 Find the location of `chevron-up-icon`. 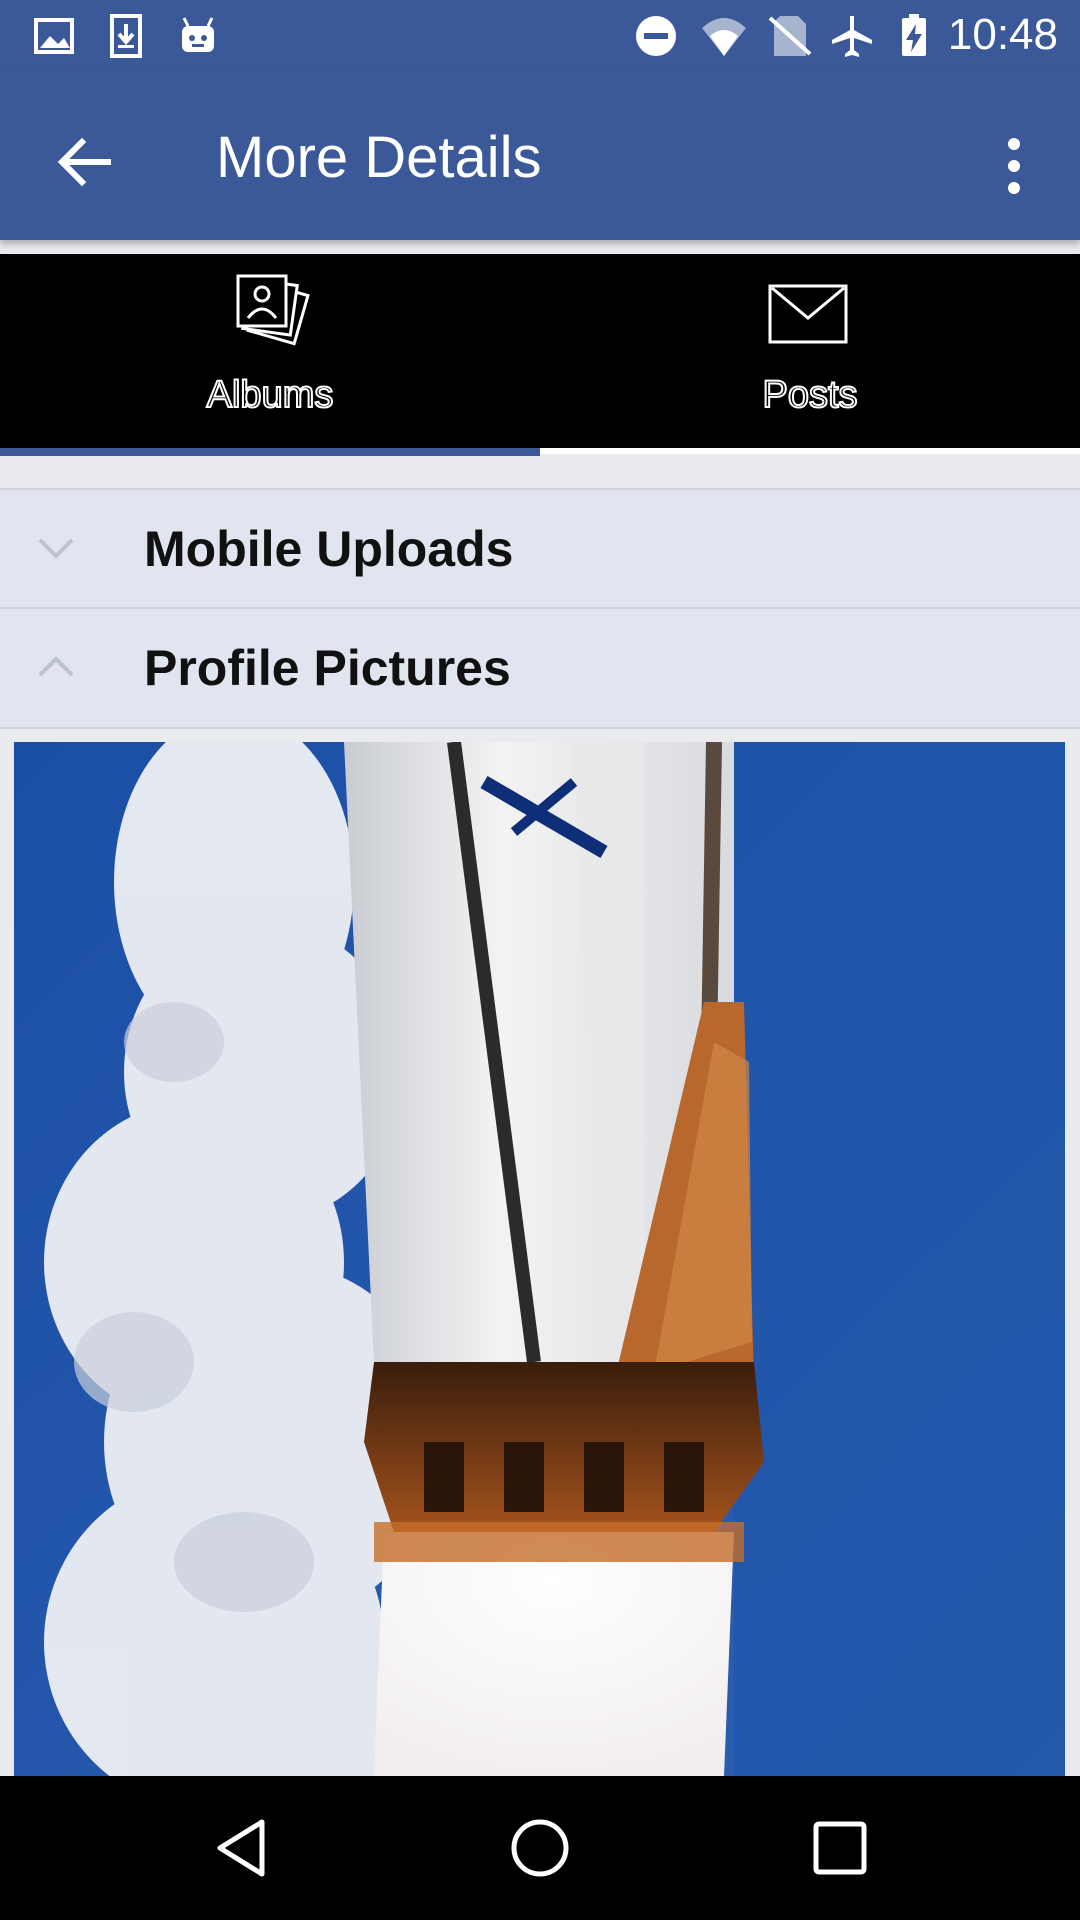

chevron-up-icon is located at coordinates (56, 666).